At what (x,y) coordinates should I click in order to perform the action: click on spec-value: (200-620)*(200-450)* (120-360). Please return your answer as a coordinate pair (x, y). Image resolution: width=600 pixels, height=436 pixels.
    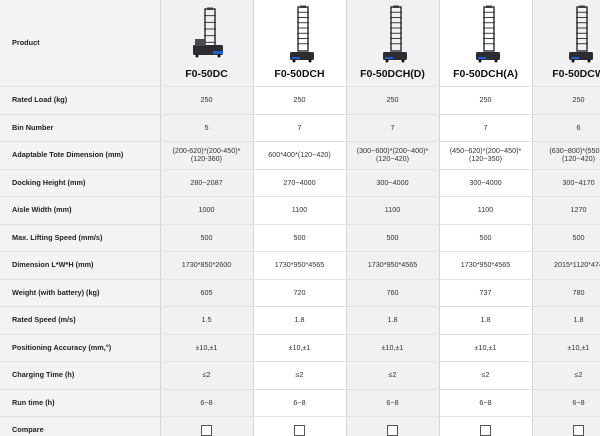
    Looking at the image, I should click on (206, 155).